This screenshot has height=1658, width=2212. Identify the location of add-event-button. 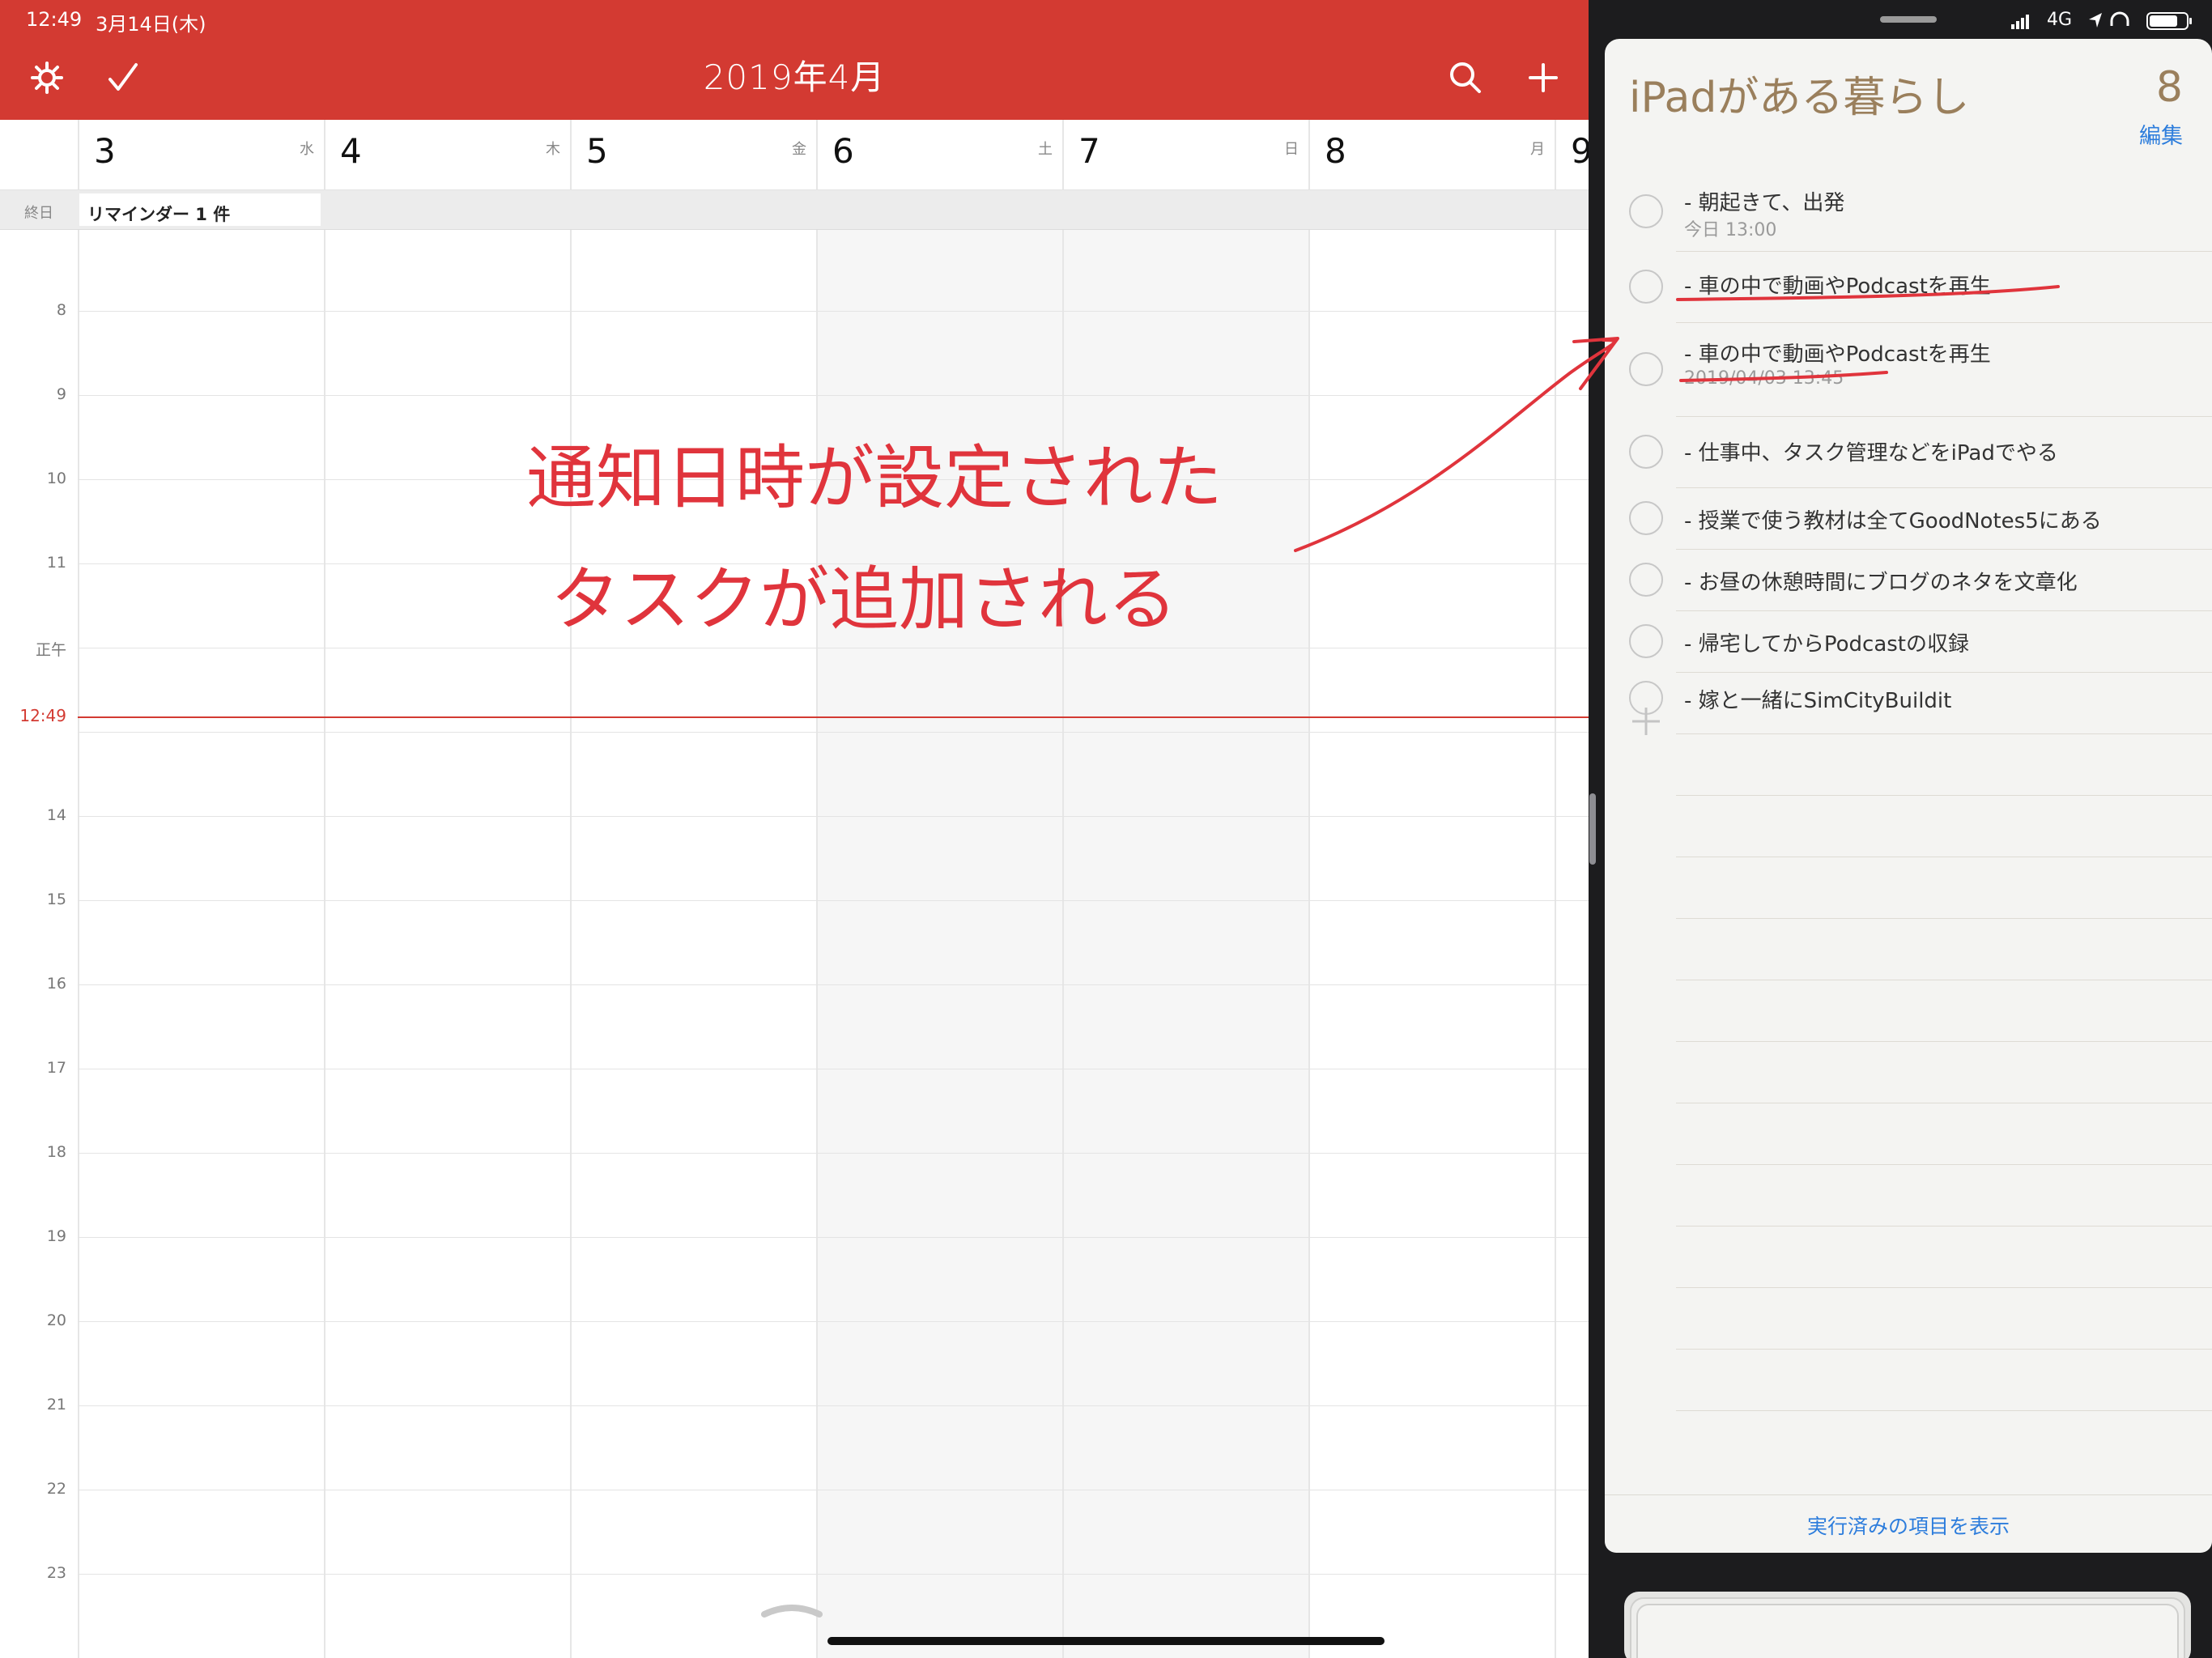
(1544, 77).